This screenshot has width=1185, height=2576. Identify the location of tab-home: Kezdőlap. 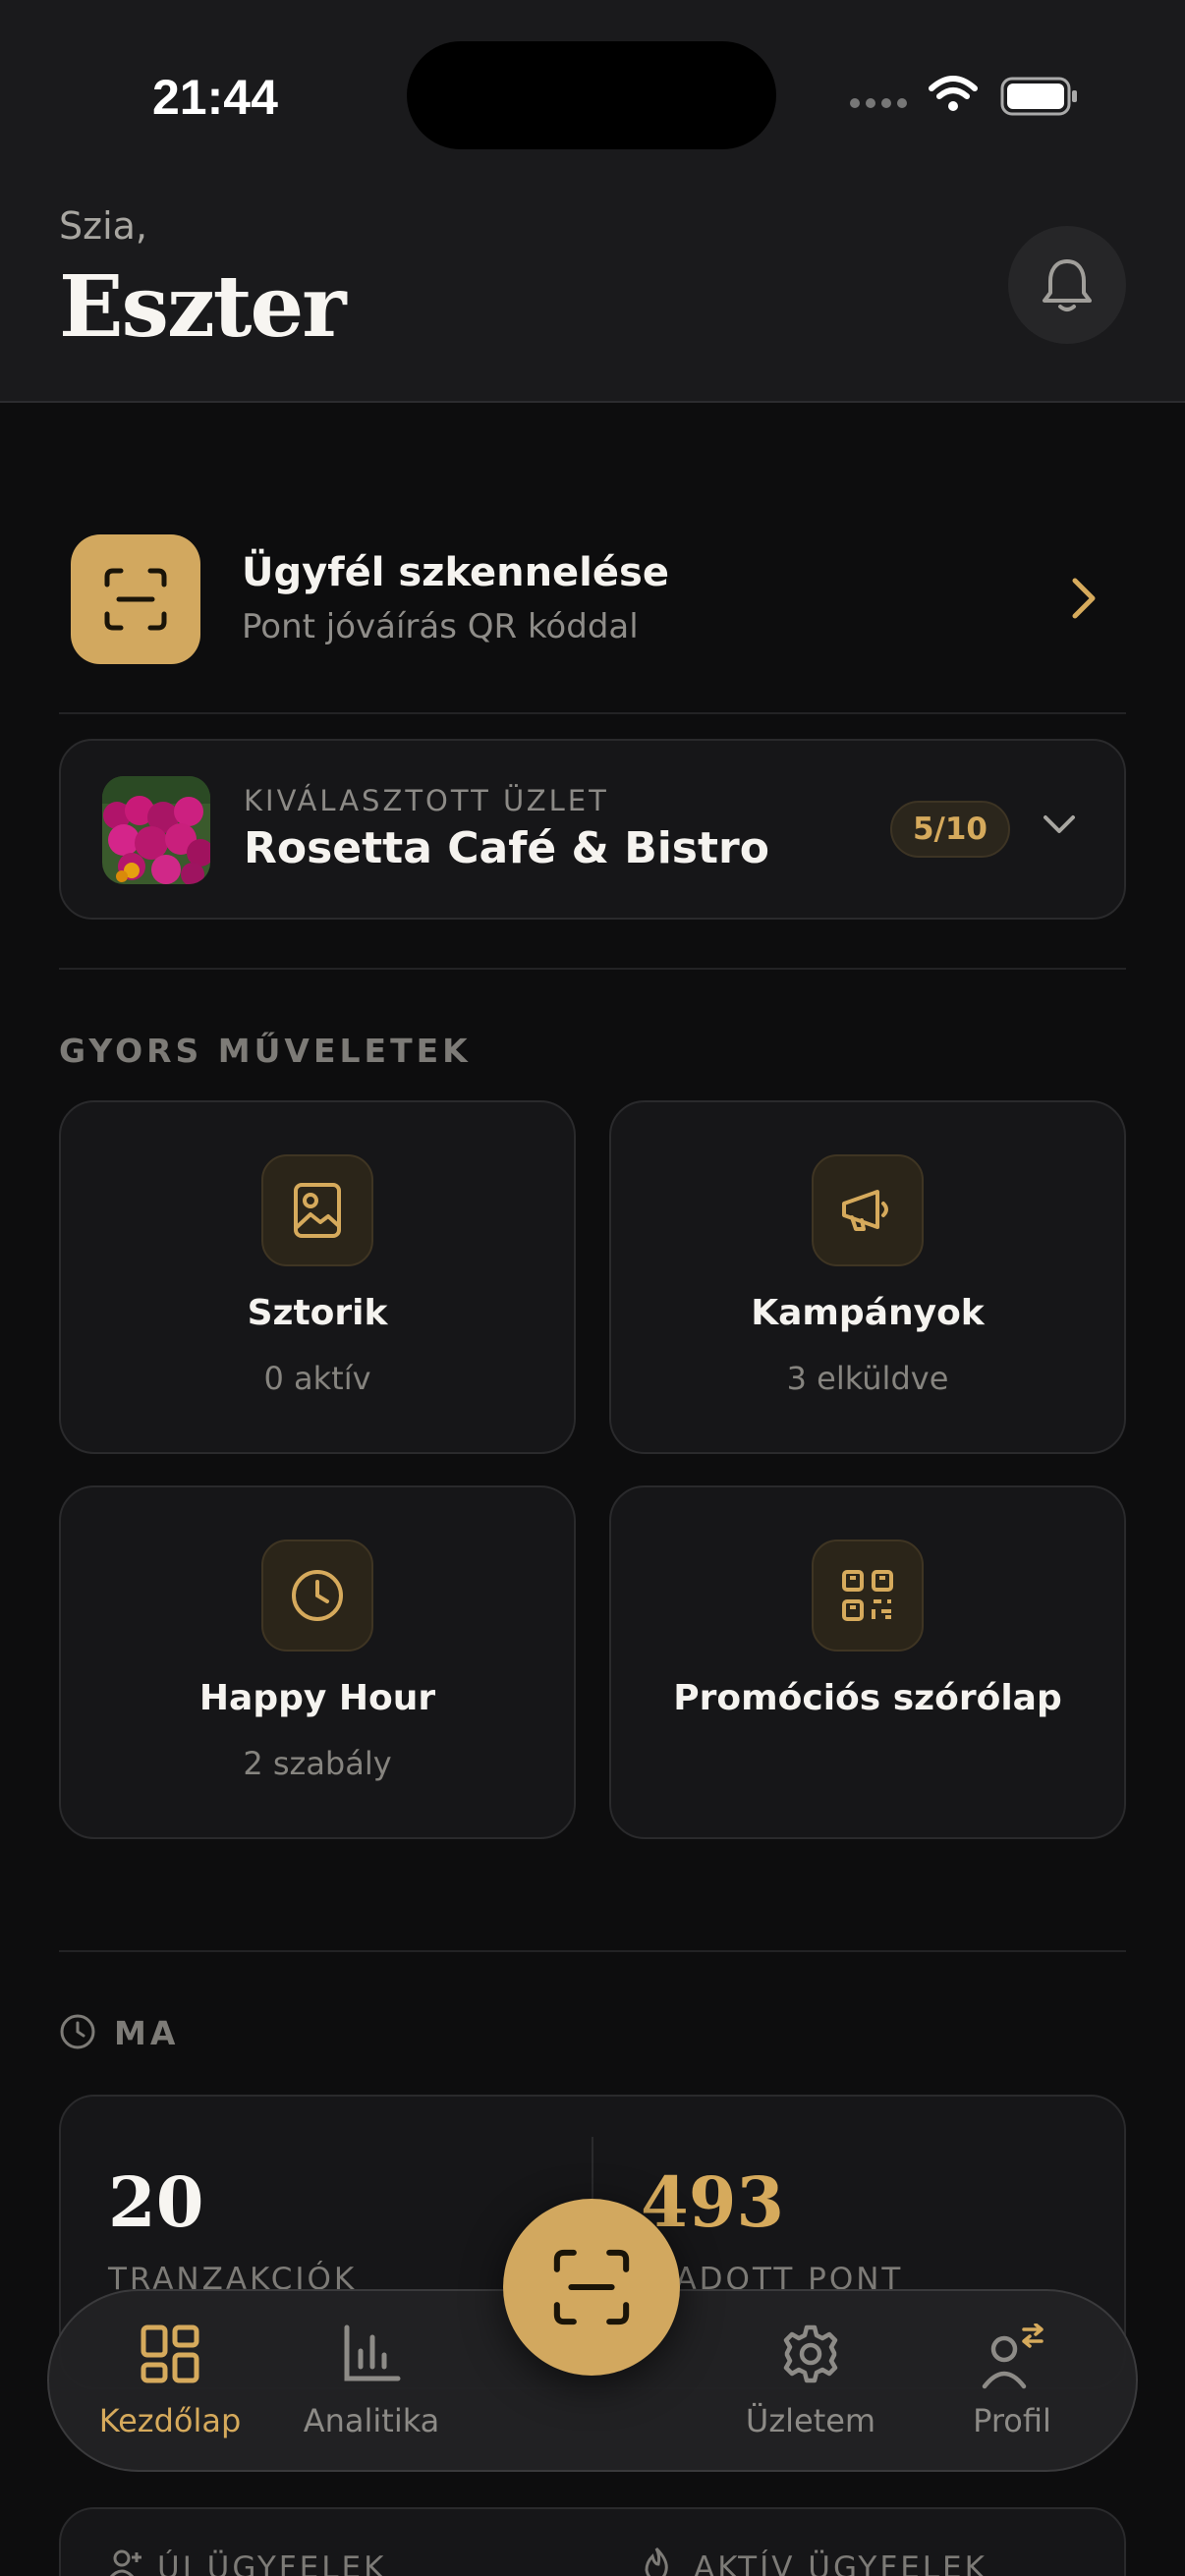
(170, 2381).